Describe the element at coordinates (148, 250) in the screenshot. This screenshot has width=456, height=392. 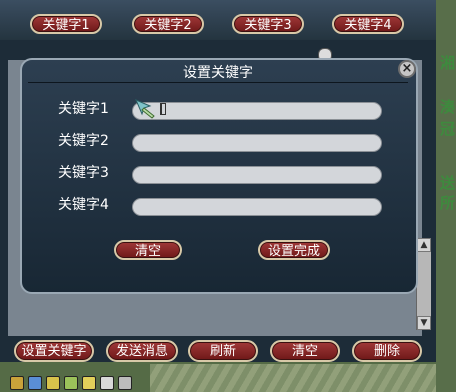
I see `clear-keywords-button: 清空` at that location.